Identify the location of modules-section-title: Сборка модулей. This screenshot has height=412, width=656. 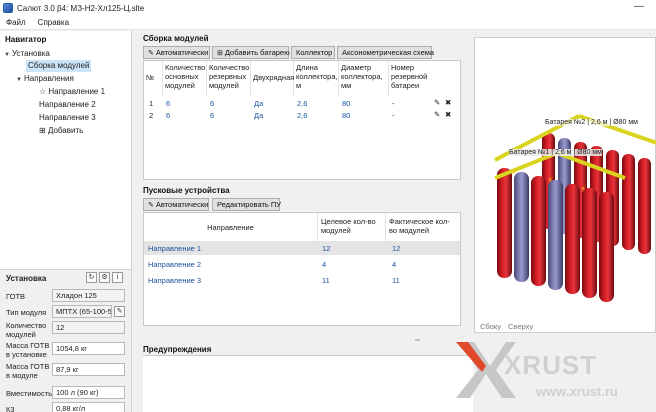
(176, 38).